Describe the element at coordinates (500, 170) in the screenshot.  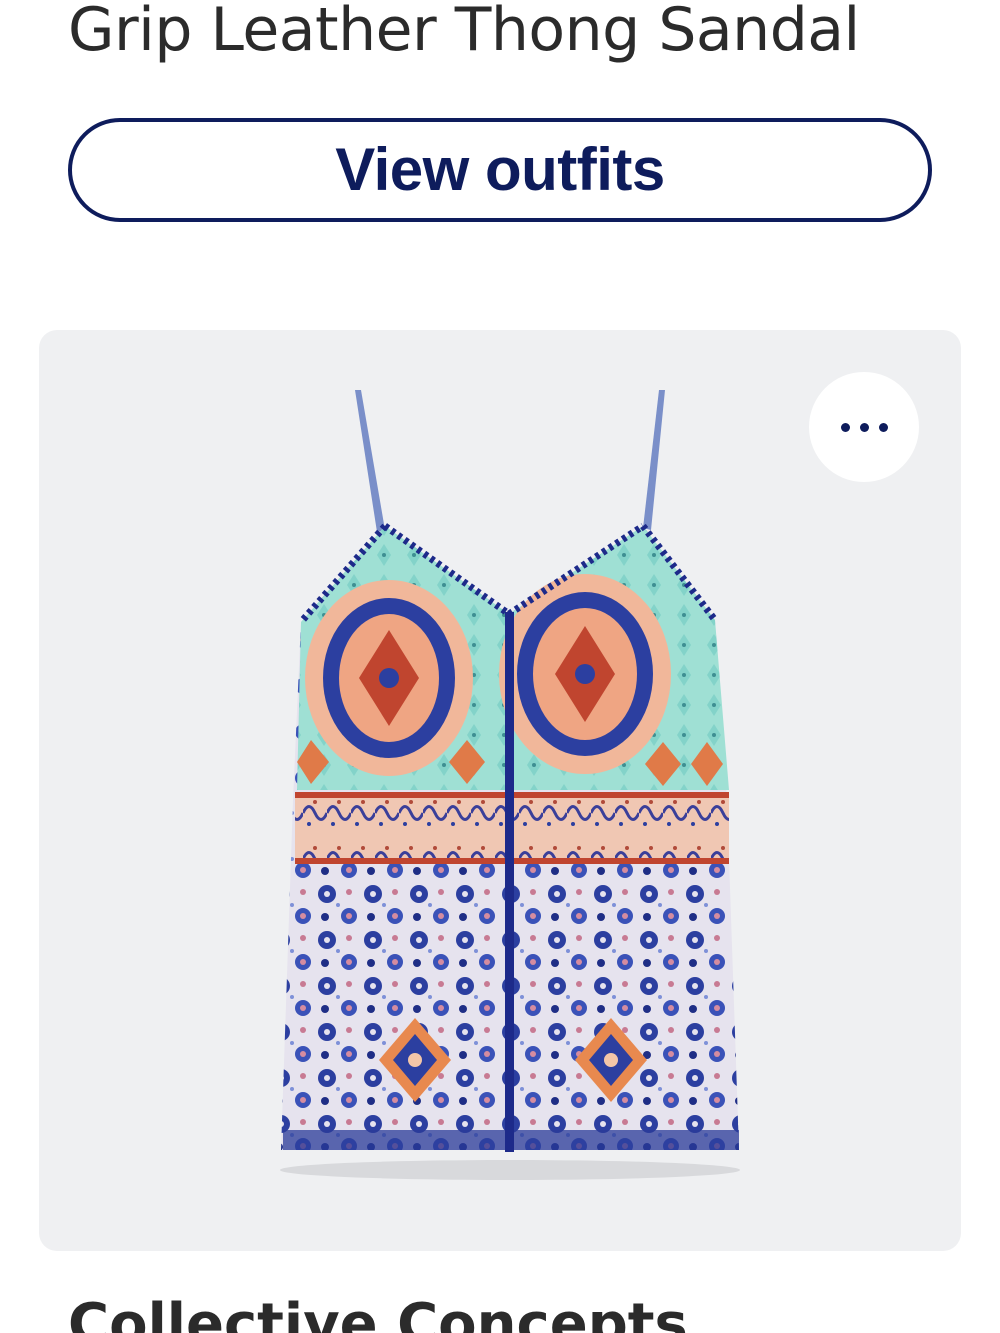
I see `view-outfits-button: View outfits` at that location.